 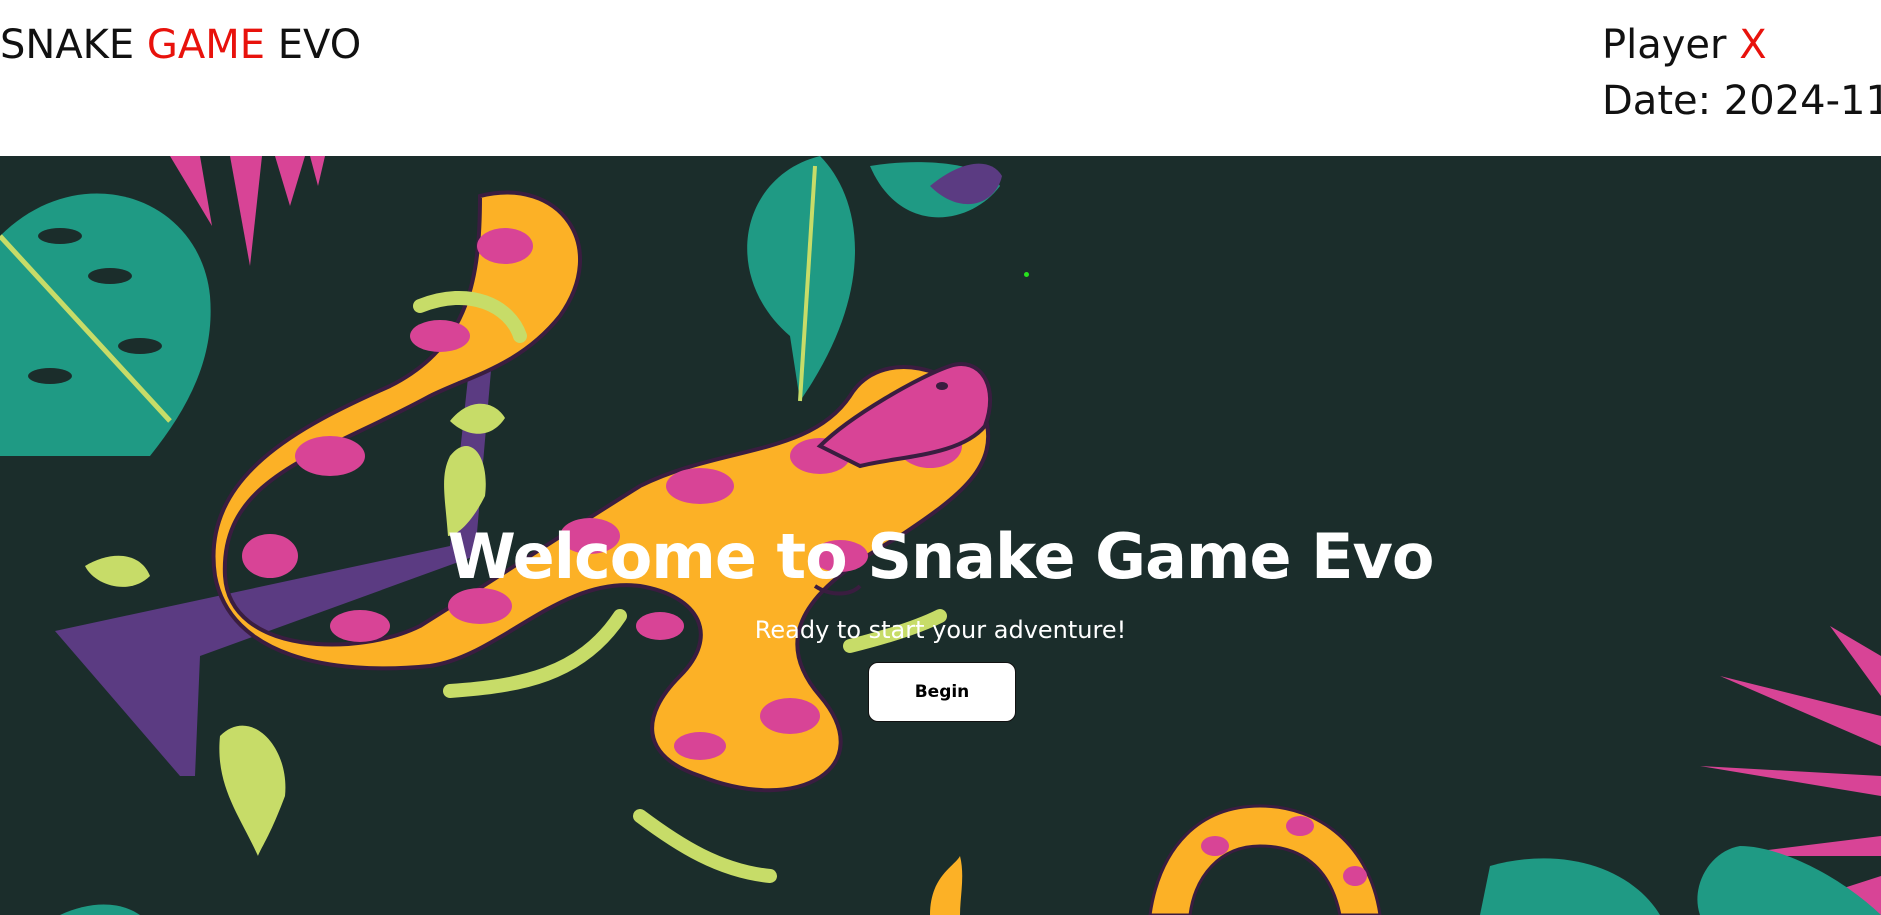 I want to click on logo-part-snake: SNAKE, so click(x=73, y=45).